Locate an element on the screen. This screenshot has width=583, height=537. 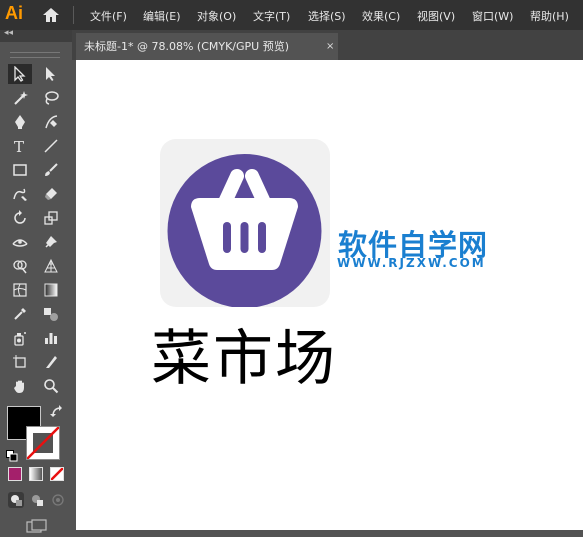
swap-fill-stroke-icon is located at coordinates (57, 413).